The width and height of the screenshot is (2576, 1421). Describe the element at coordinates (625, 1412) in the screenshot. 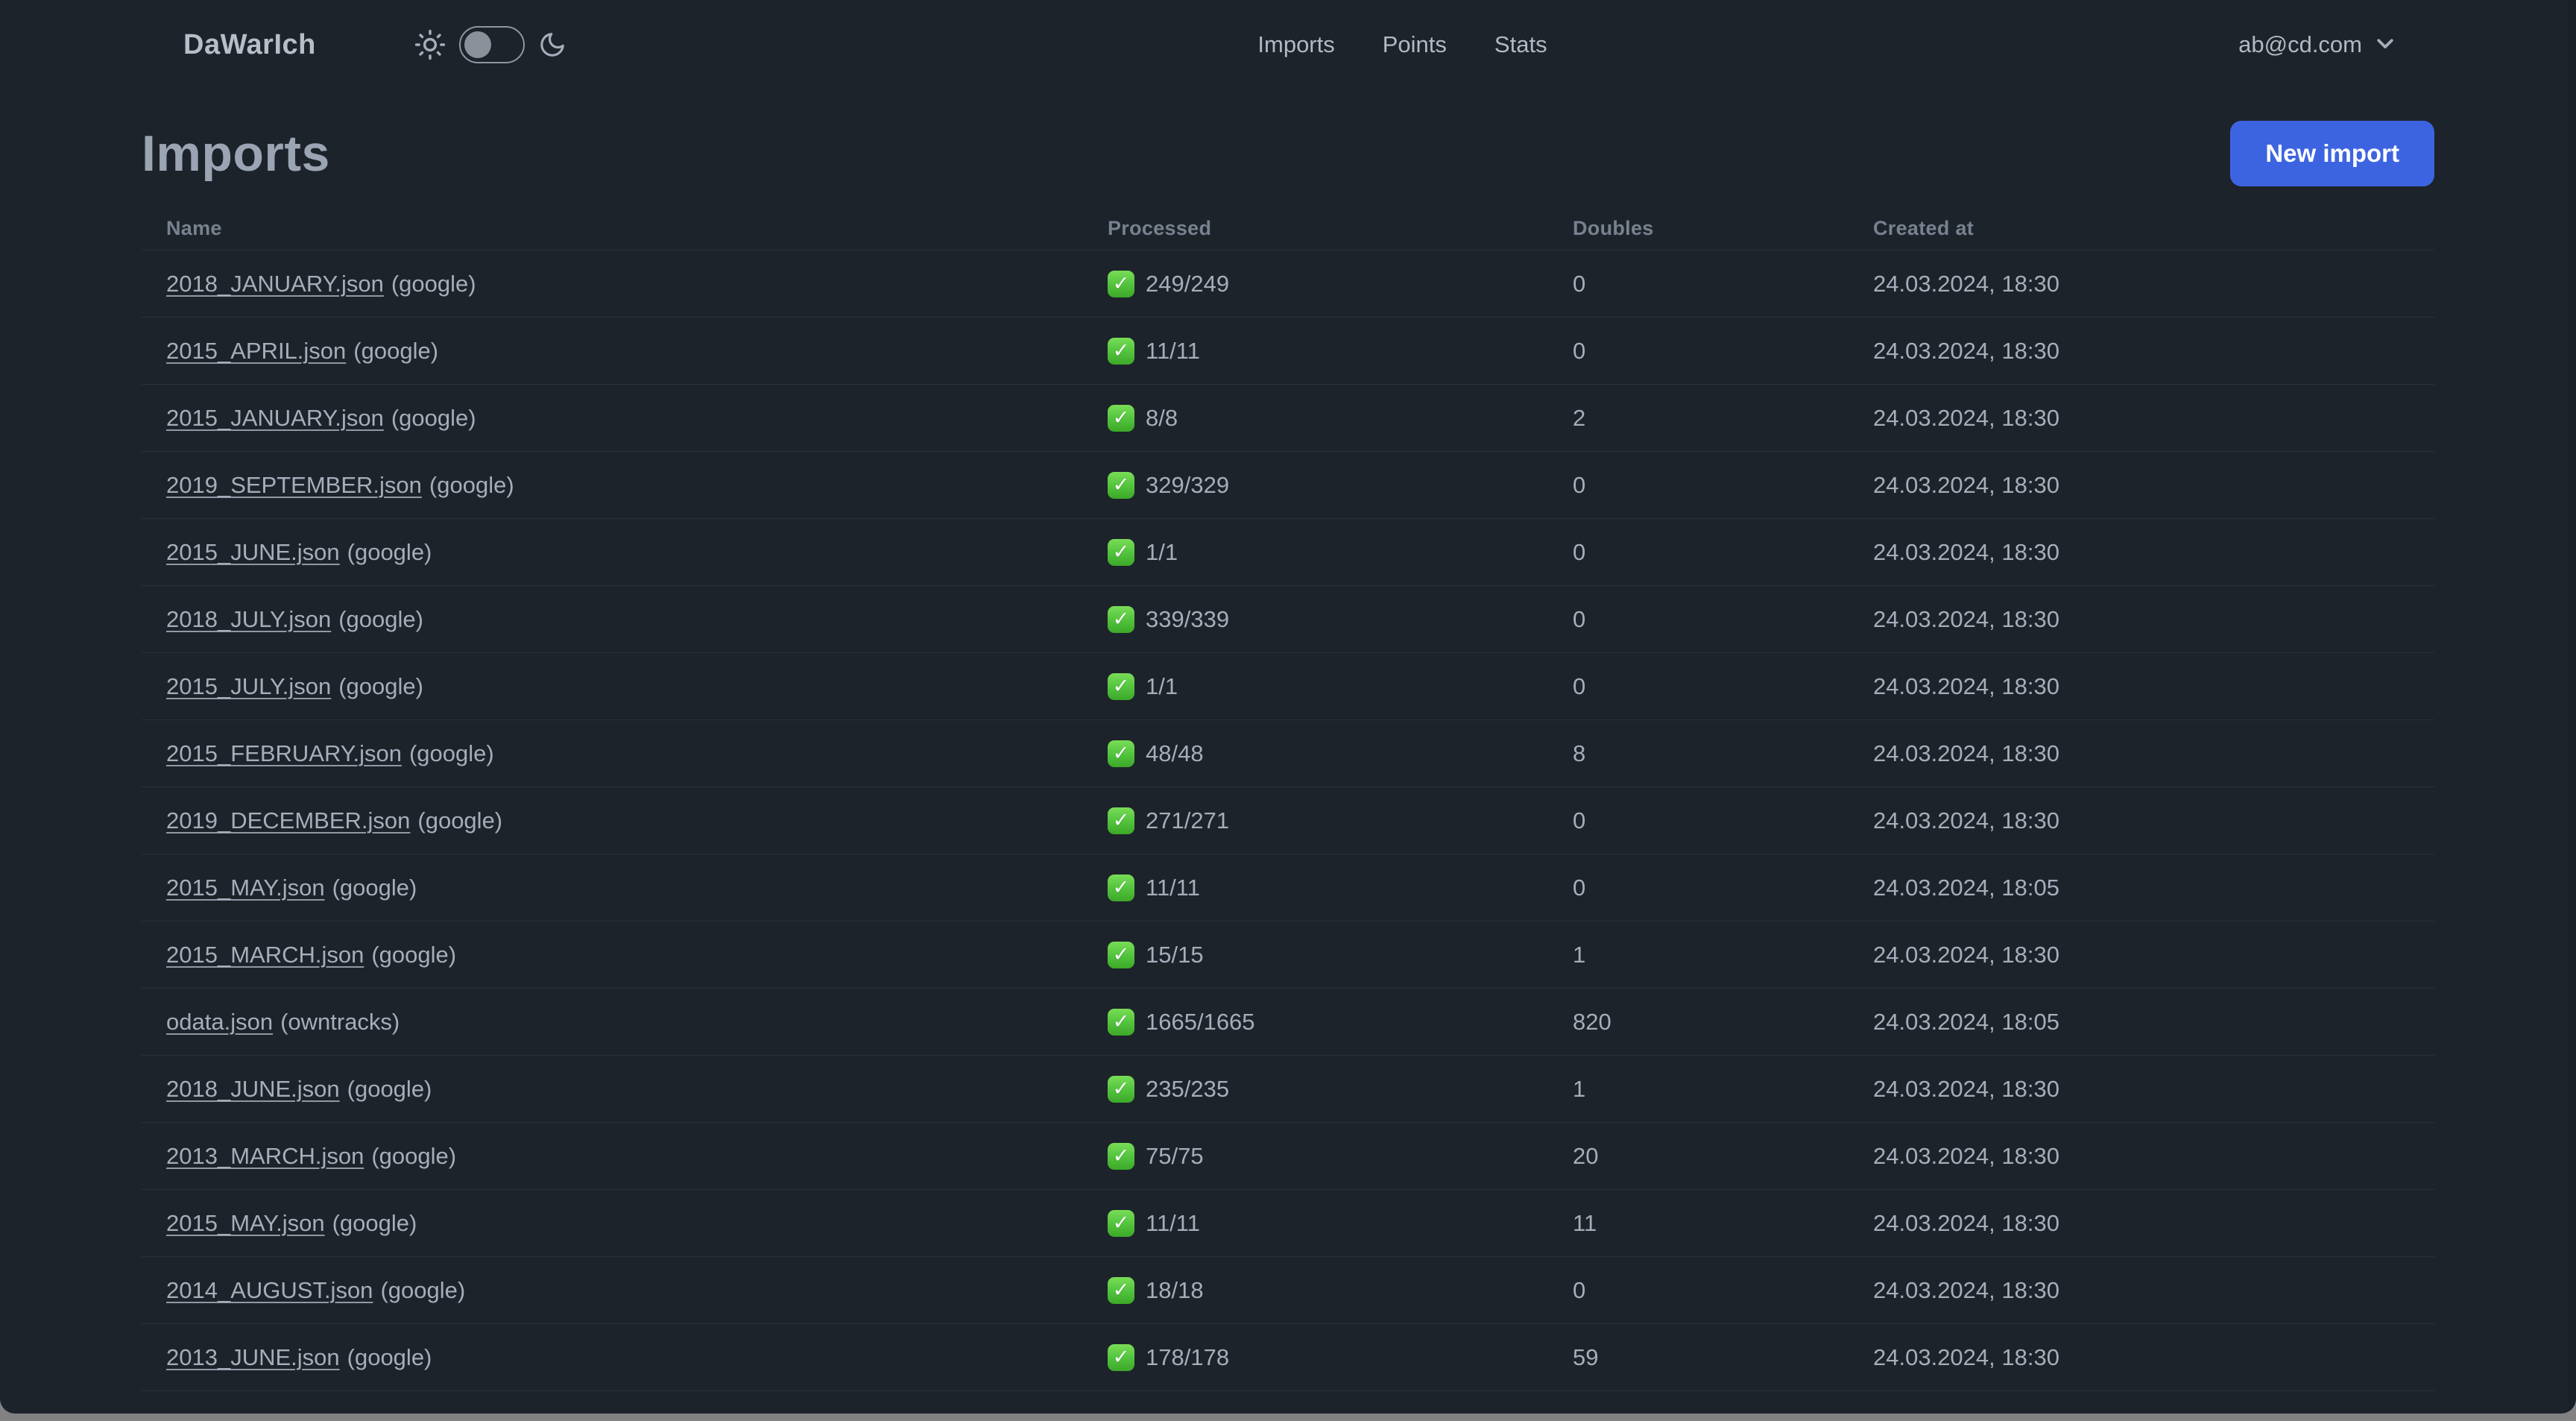

I see `name-cell` at that location.